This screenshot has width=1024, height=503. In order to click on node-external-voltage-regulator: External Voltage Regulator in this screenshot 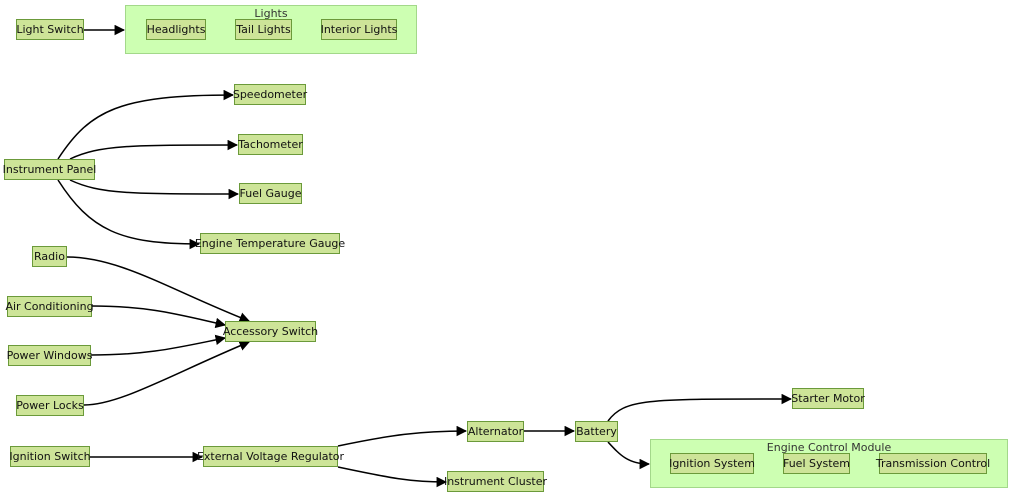, I will do `click(270, 456)`.